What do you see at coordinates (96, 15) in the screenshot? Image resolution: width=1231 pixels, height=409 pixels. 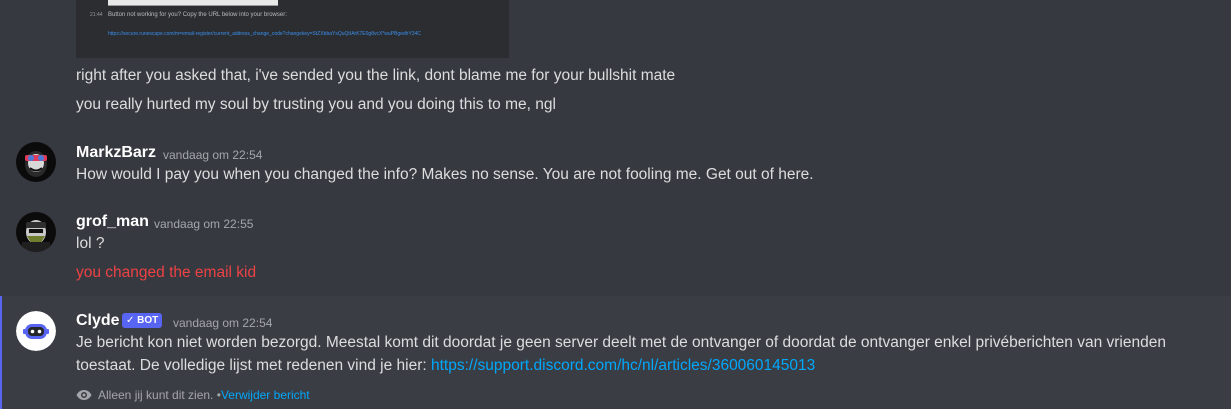 I see `screenshot-timestamp: 21:44` at bounding box center [96, 15].